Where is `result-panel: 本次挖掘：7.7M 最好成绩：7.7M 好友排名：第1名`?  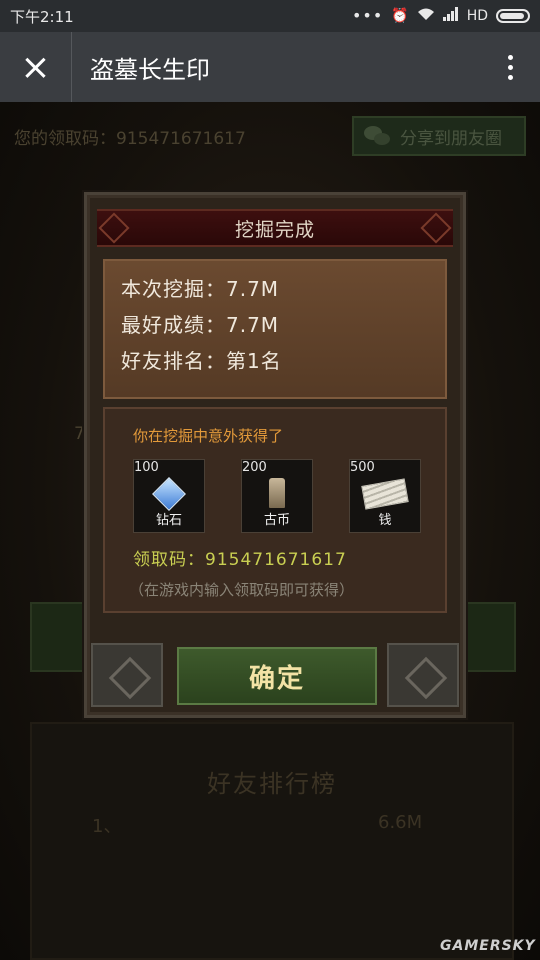 result-panel: 本次挖掘：7.7M 最好成绩：7.7M 好友排名：第1名 is located at coordinates (275, 329).